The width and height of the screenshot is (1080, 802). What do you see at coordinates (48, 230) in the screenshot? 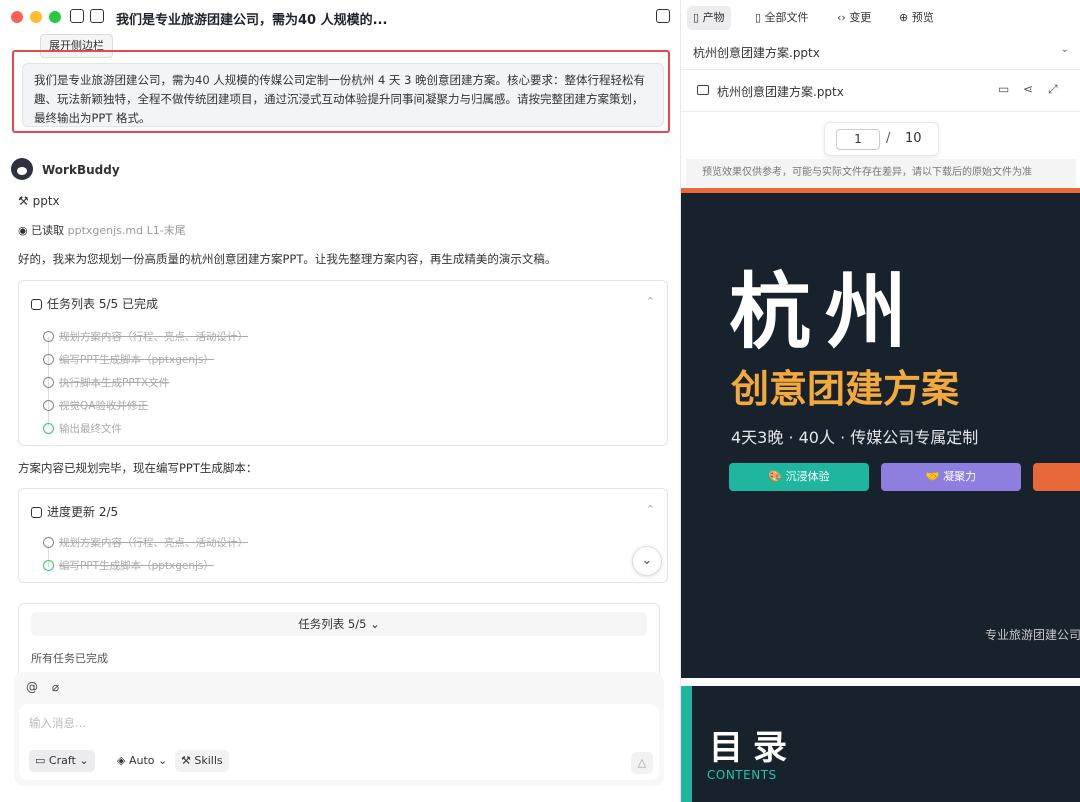
I see `read-label: 已读取` at bounding box center [48, 230].